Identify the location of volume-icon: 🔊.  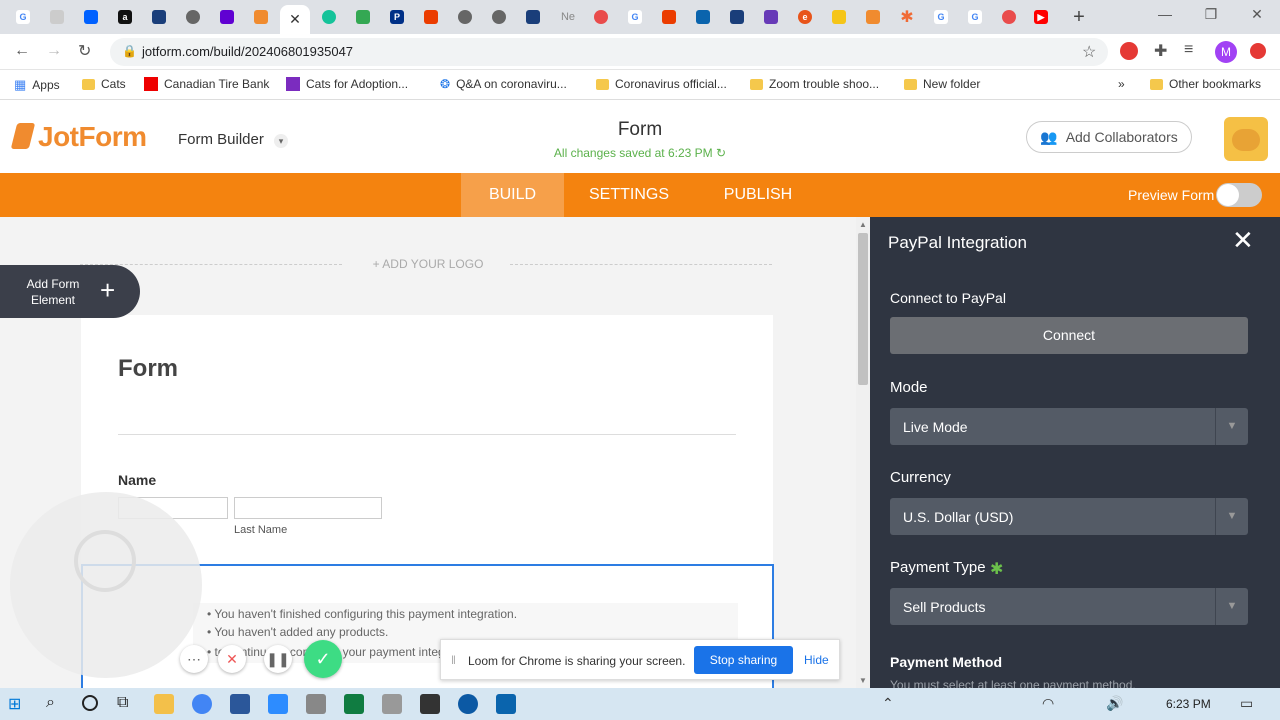
(1114, 703).